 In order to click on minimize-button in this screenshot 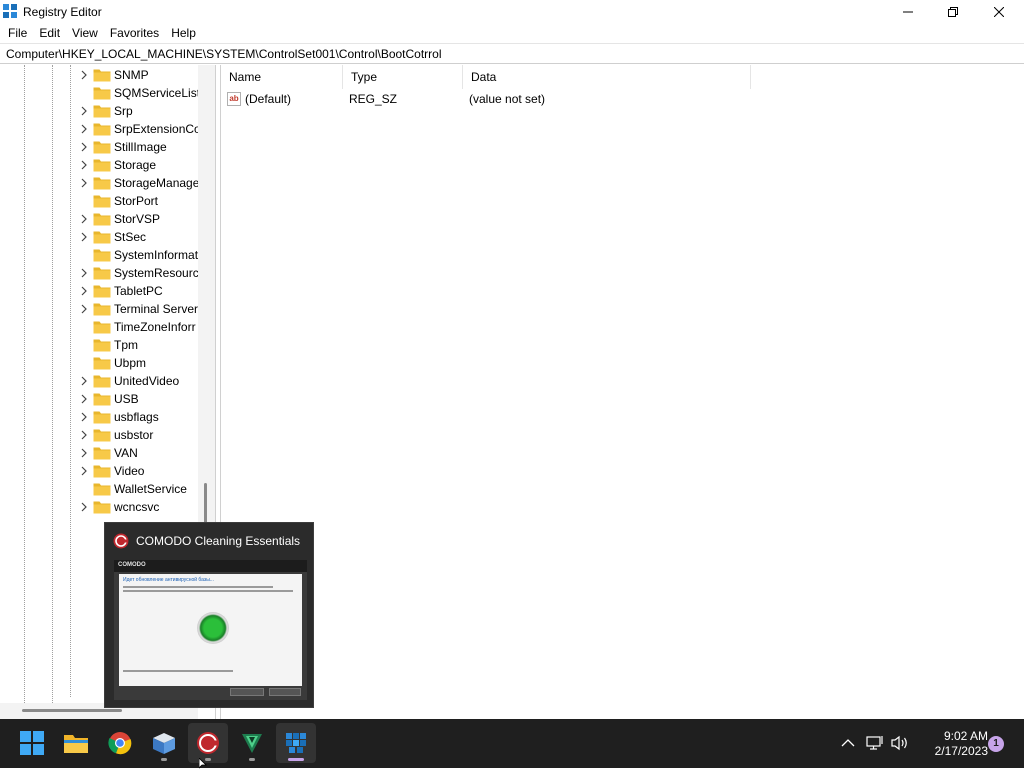, I will do `click(908, 11)`.